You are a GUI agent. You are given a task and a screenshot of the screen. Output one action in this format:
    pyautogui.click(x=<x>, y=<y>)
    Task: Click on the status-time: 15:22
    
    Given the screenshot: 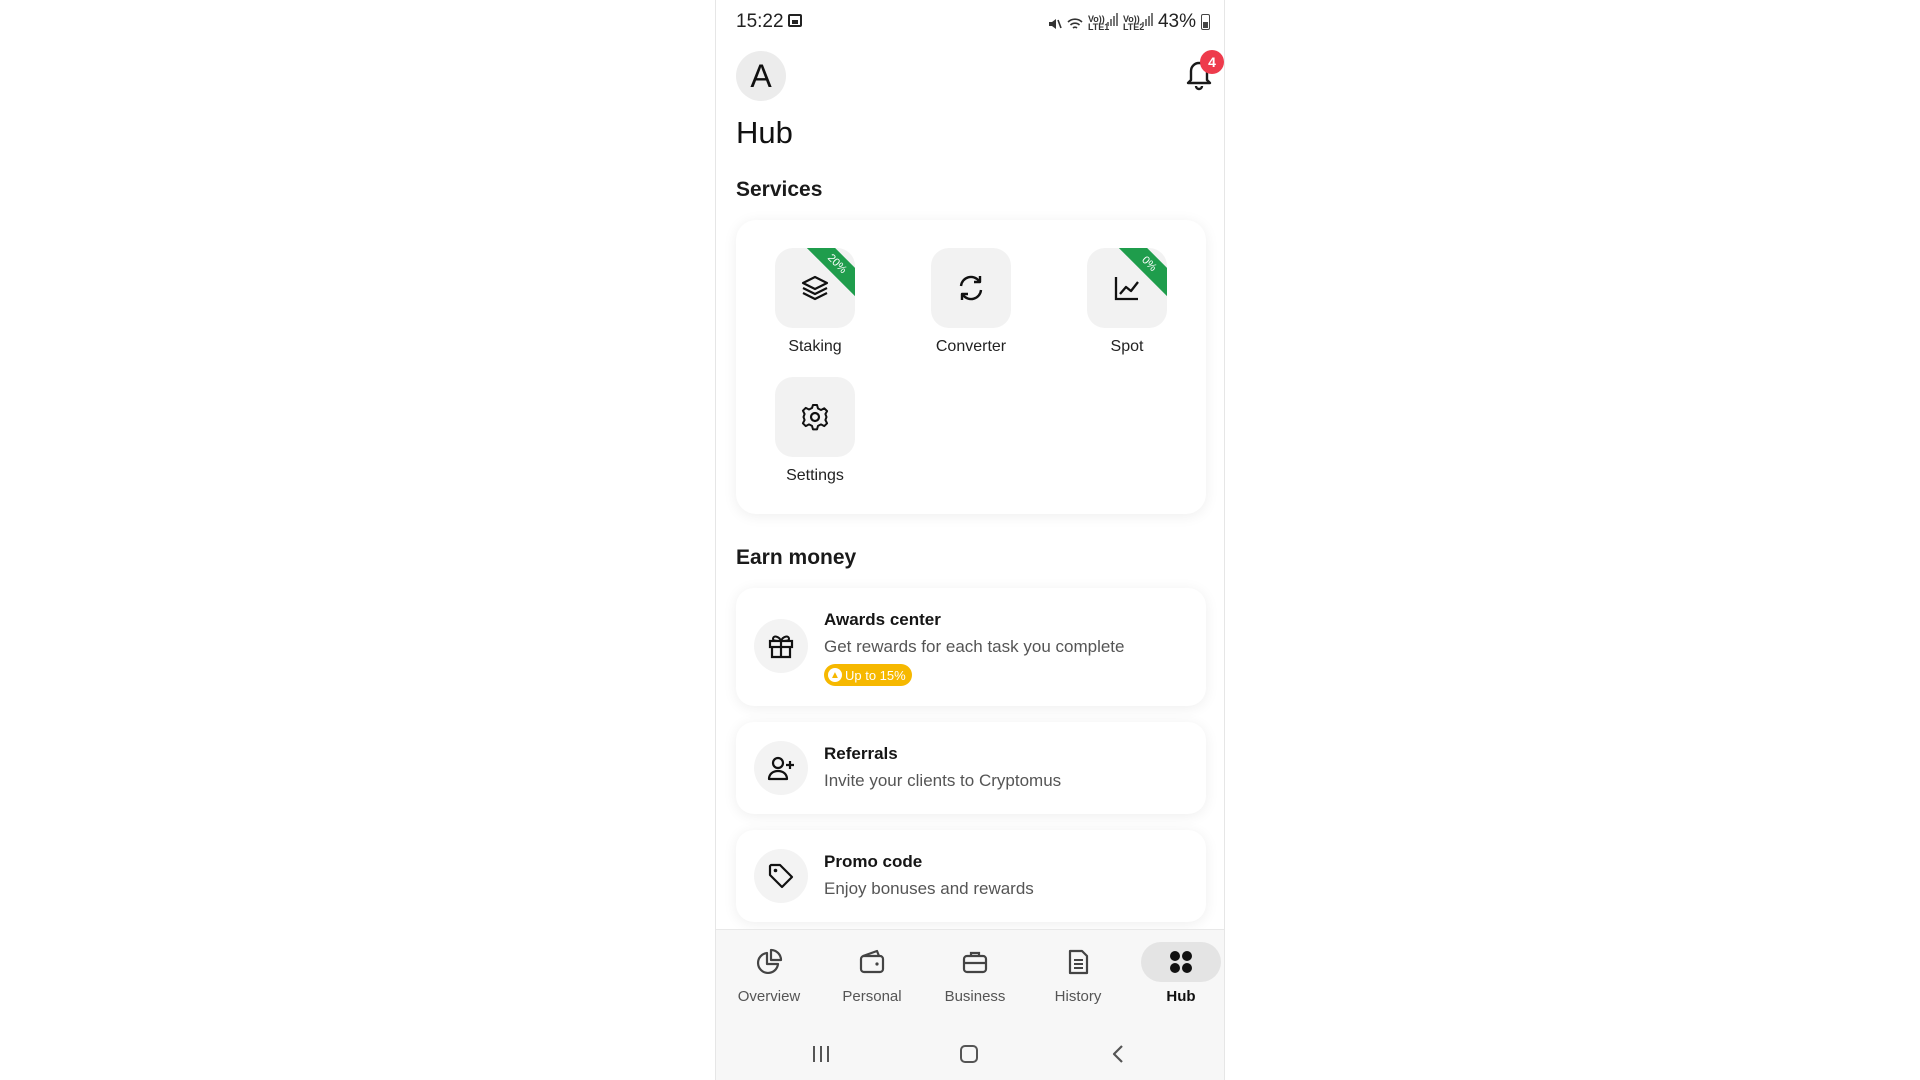 What is the action you would take?
    pyautogui.click(x=760, y=21)
    